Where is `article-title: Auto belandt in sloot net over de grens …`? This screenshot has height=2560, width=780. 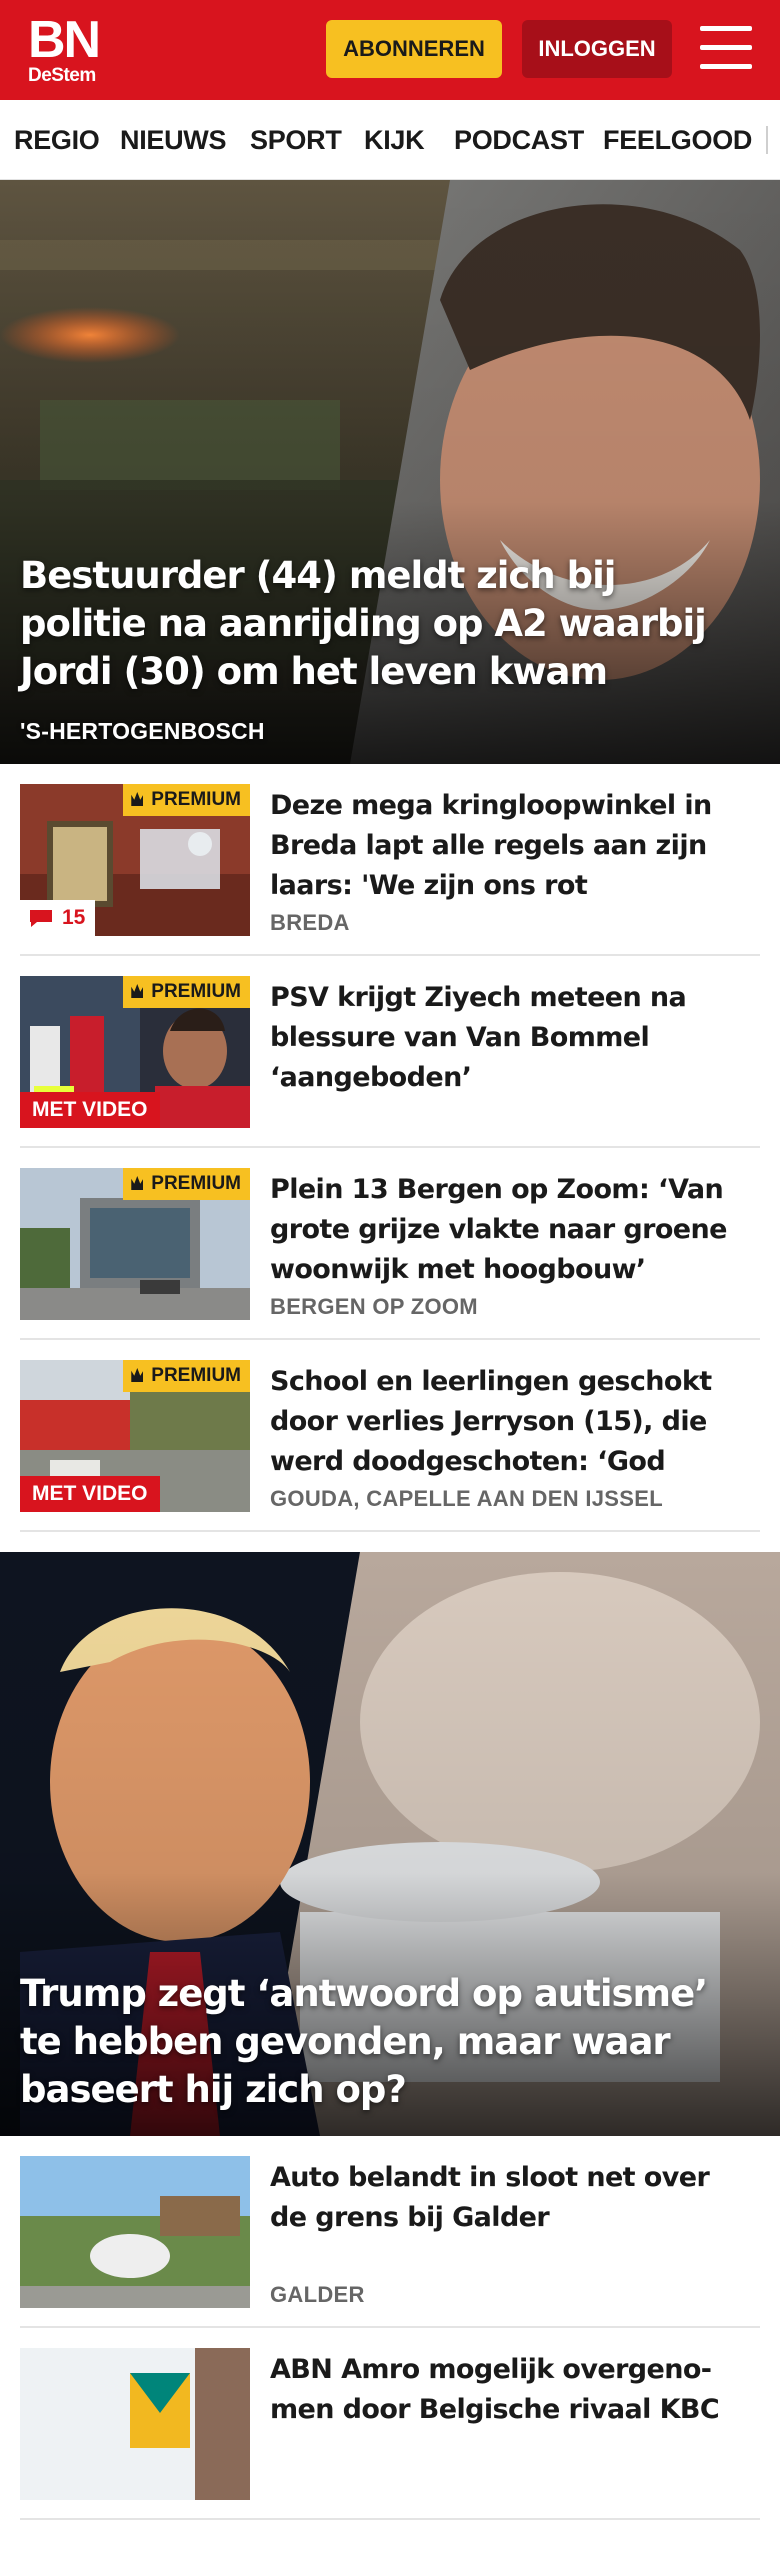 article-title: Auto belandt in sloot net over de grens … is located at coordinates (505, 2218).